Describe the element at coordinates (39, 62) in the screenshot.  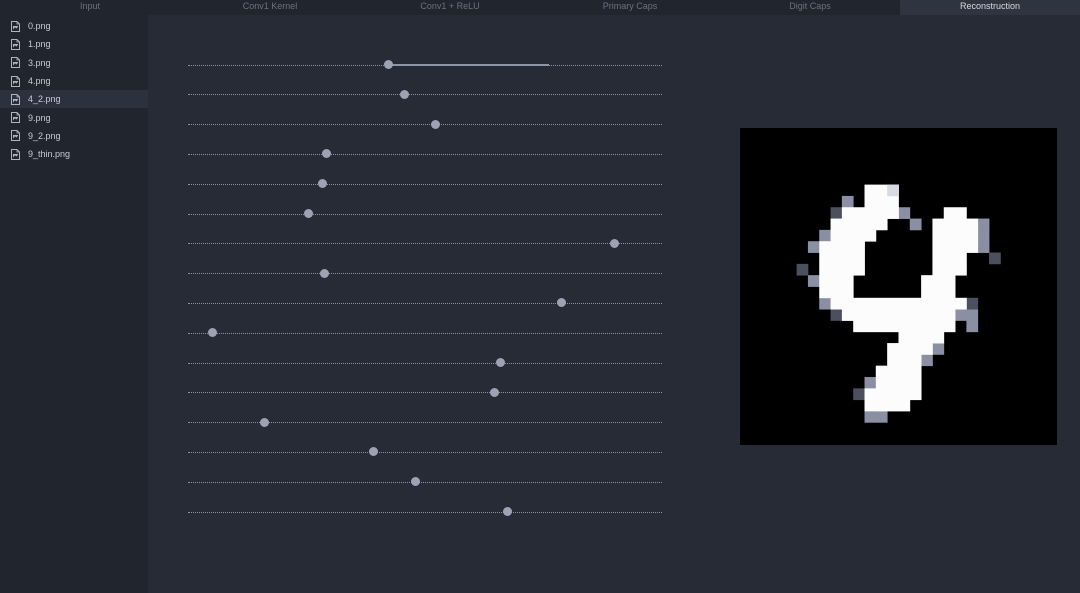
I see `file-label: 3.png` at that location.